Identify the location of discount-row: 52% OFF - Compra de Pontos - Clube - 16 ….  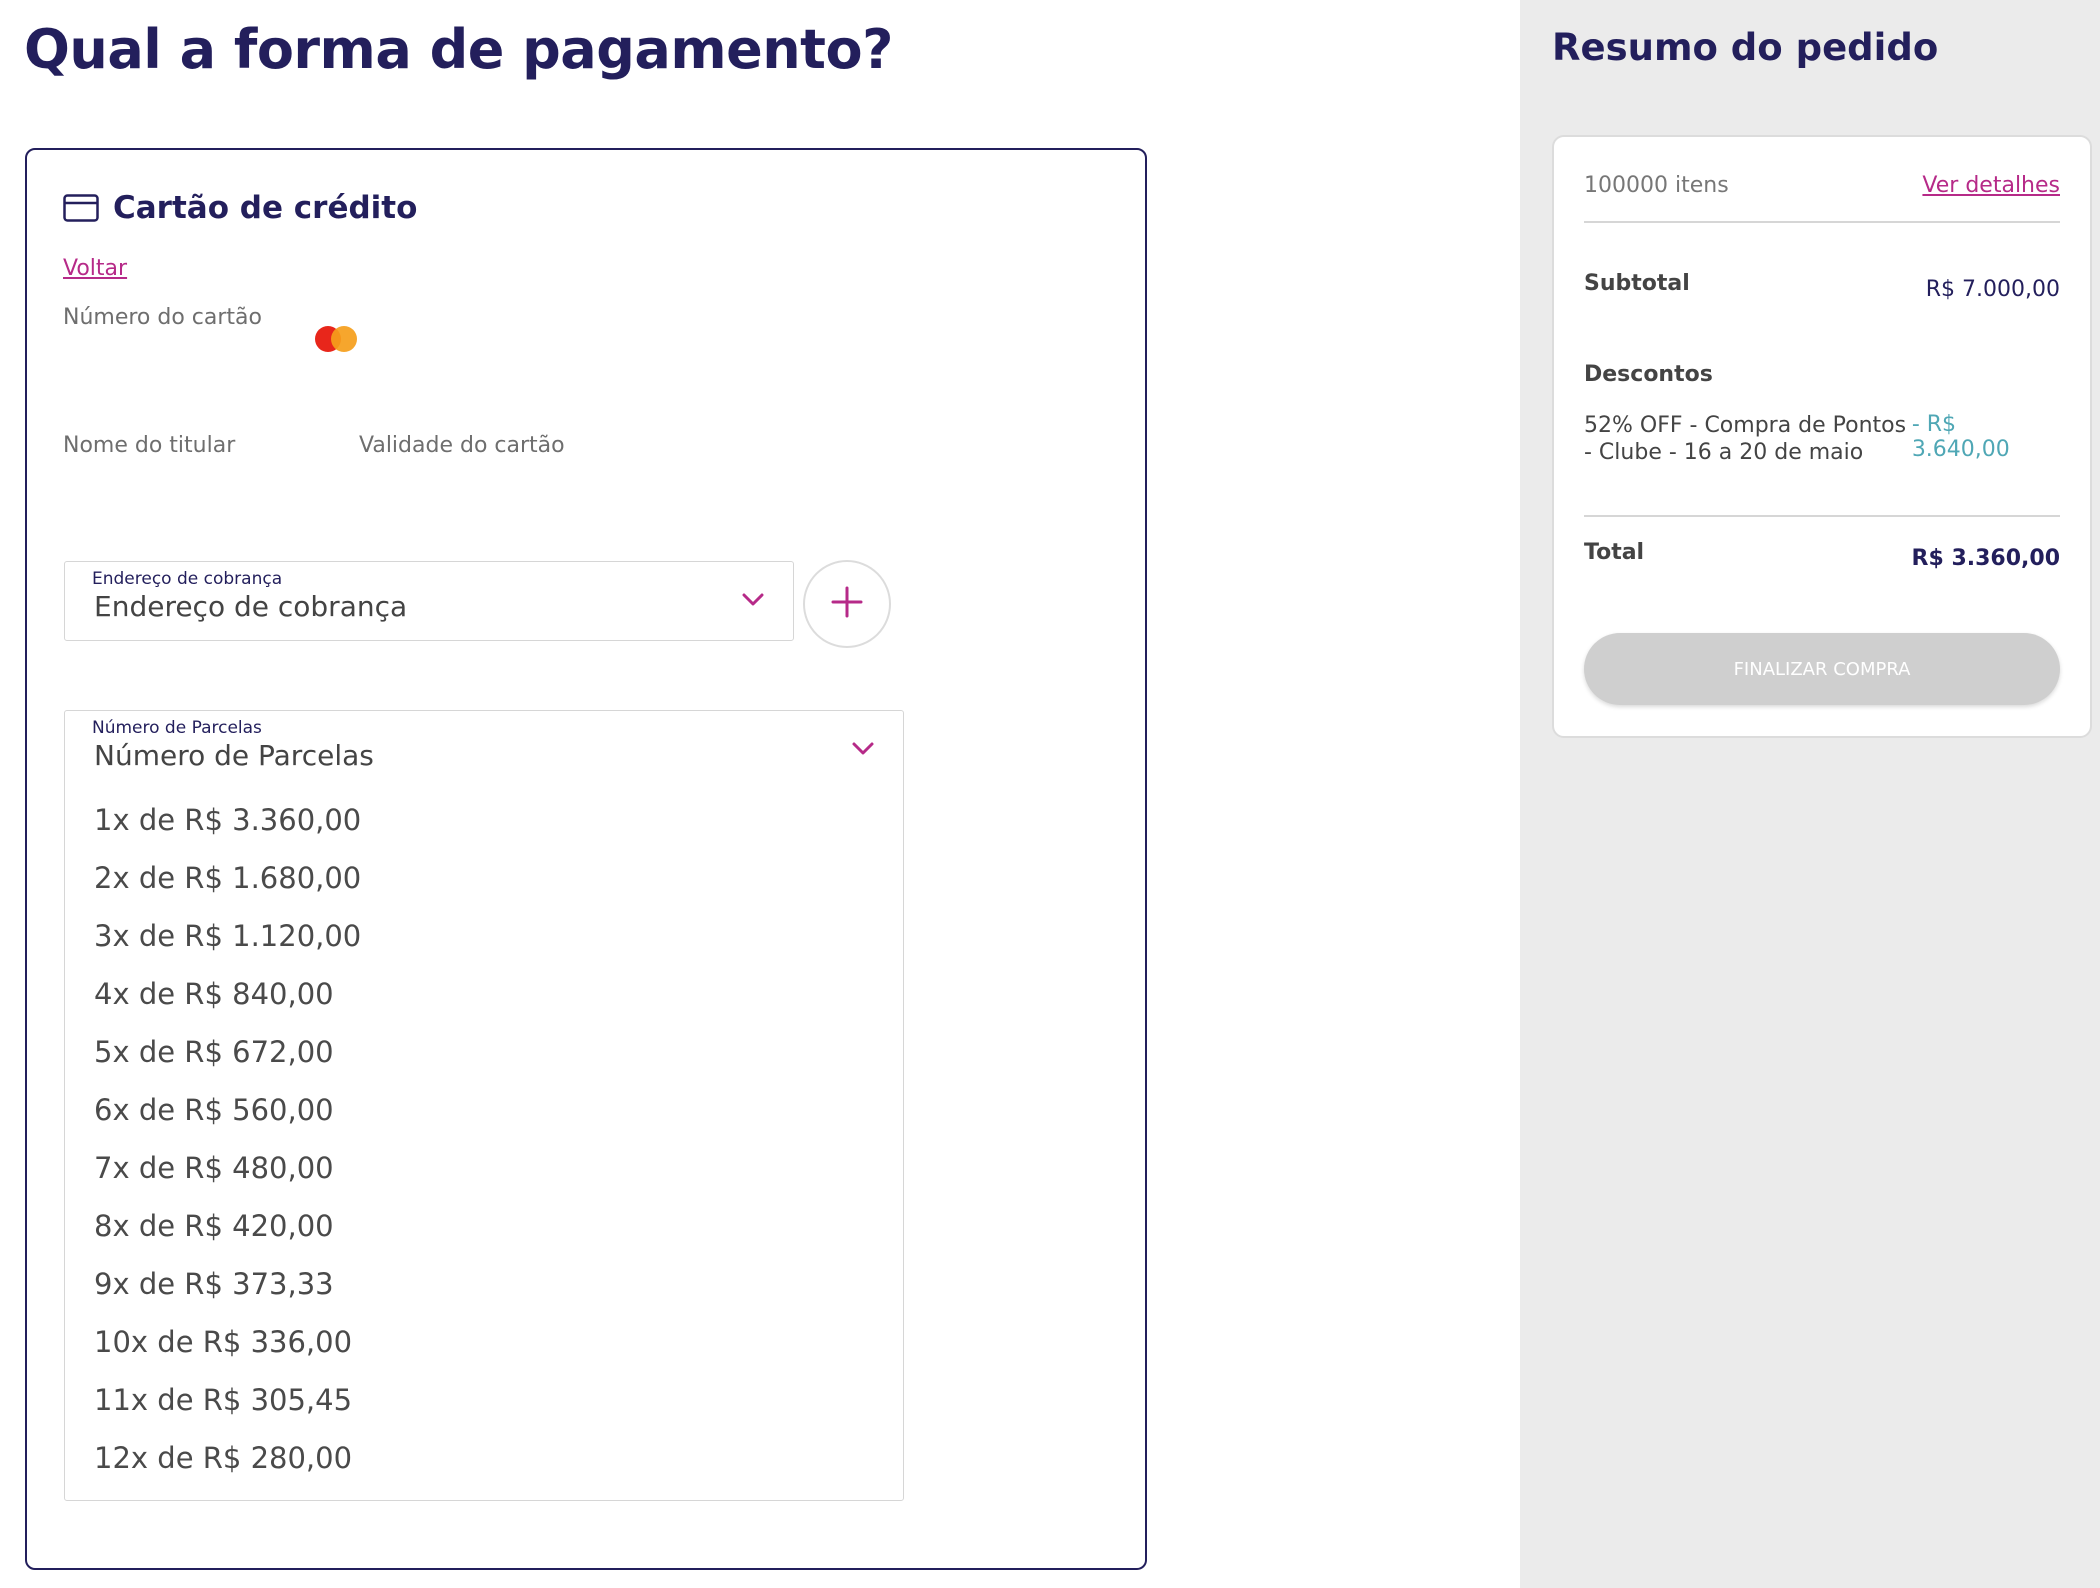
(1822, 439).